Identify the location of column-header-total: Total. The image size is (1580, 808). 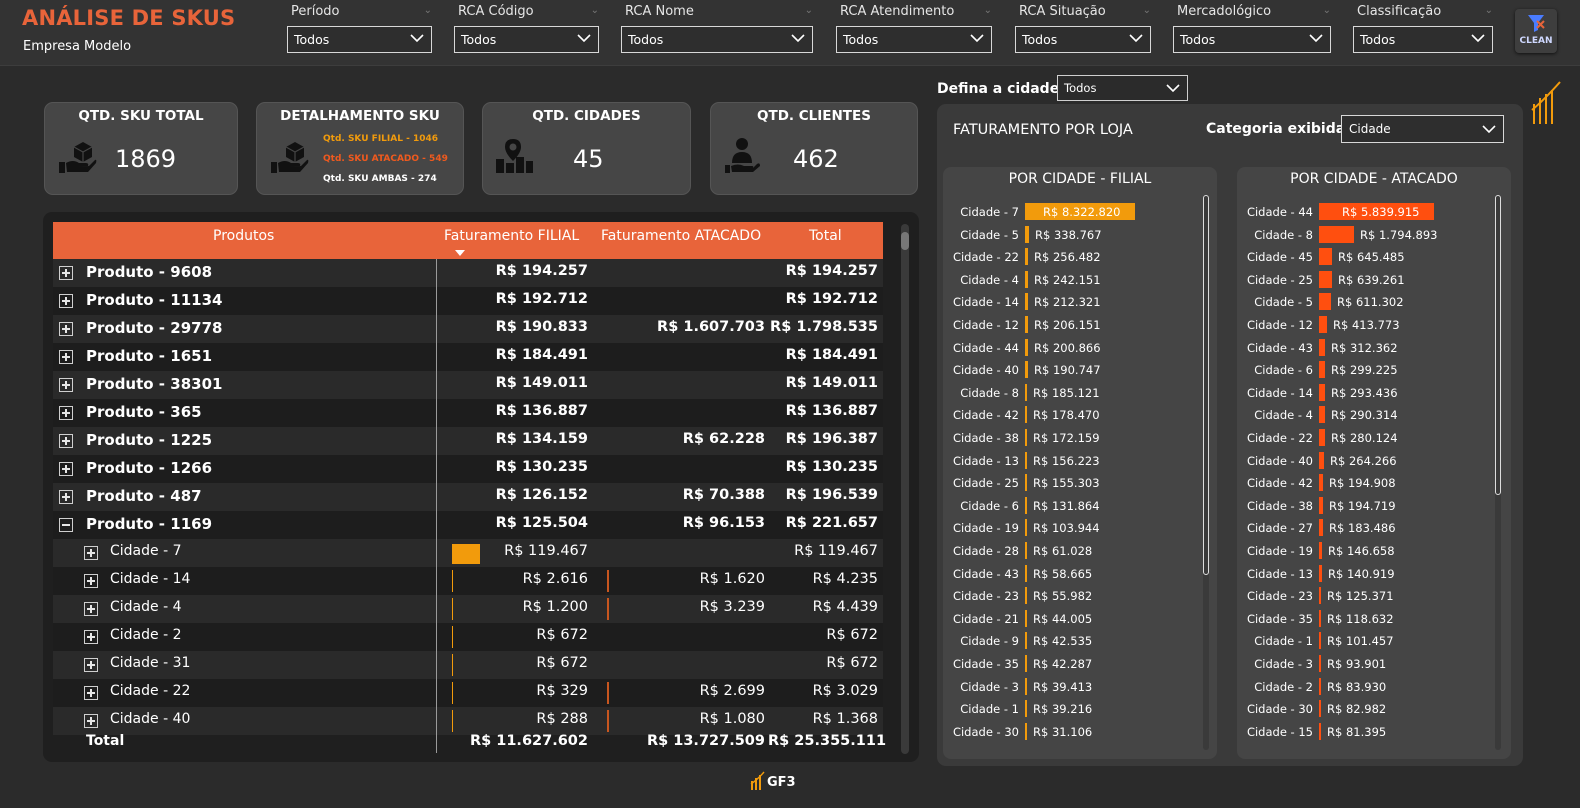
(825, 236).